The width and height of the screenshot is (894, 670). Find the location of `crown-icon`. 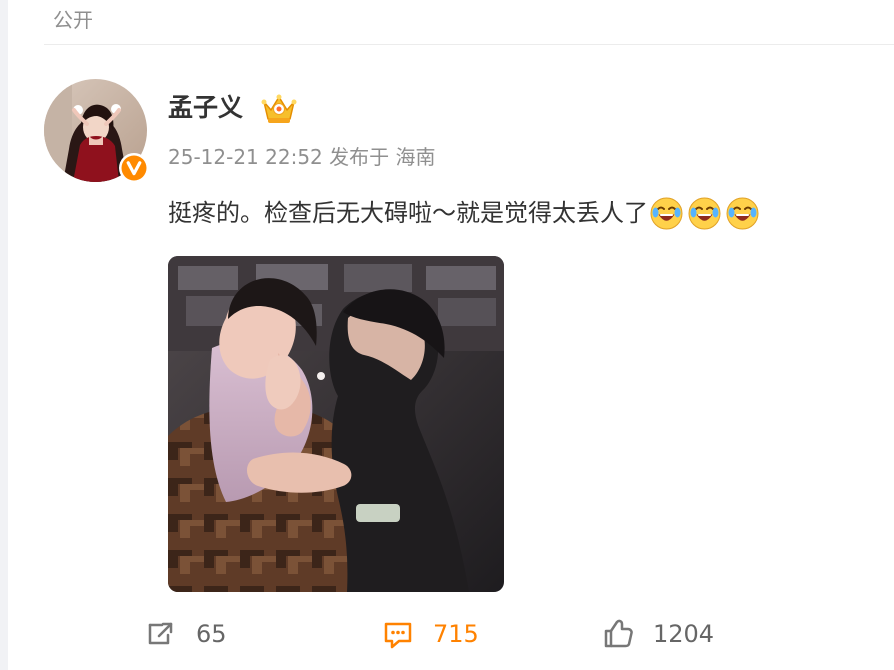

crown-icon is located at coordinates (279, 108).